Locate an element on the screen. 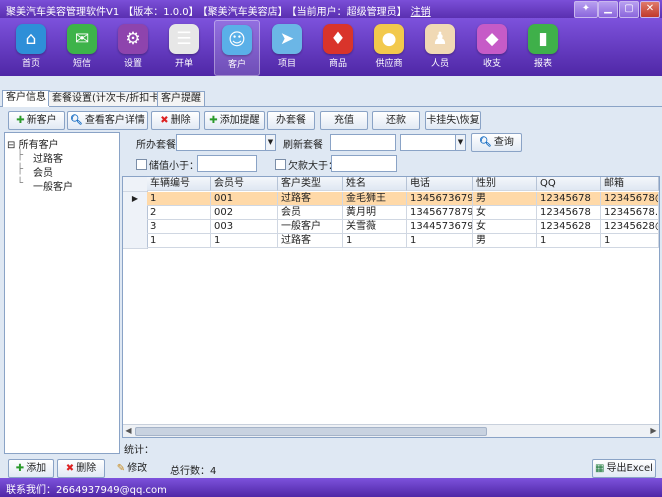 This screenshot has height=497, width=662. table-row: 3 003 一般客户 关雪薇 1344573679 女 12345628 12345628@ is located at coordinates (391, 227).